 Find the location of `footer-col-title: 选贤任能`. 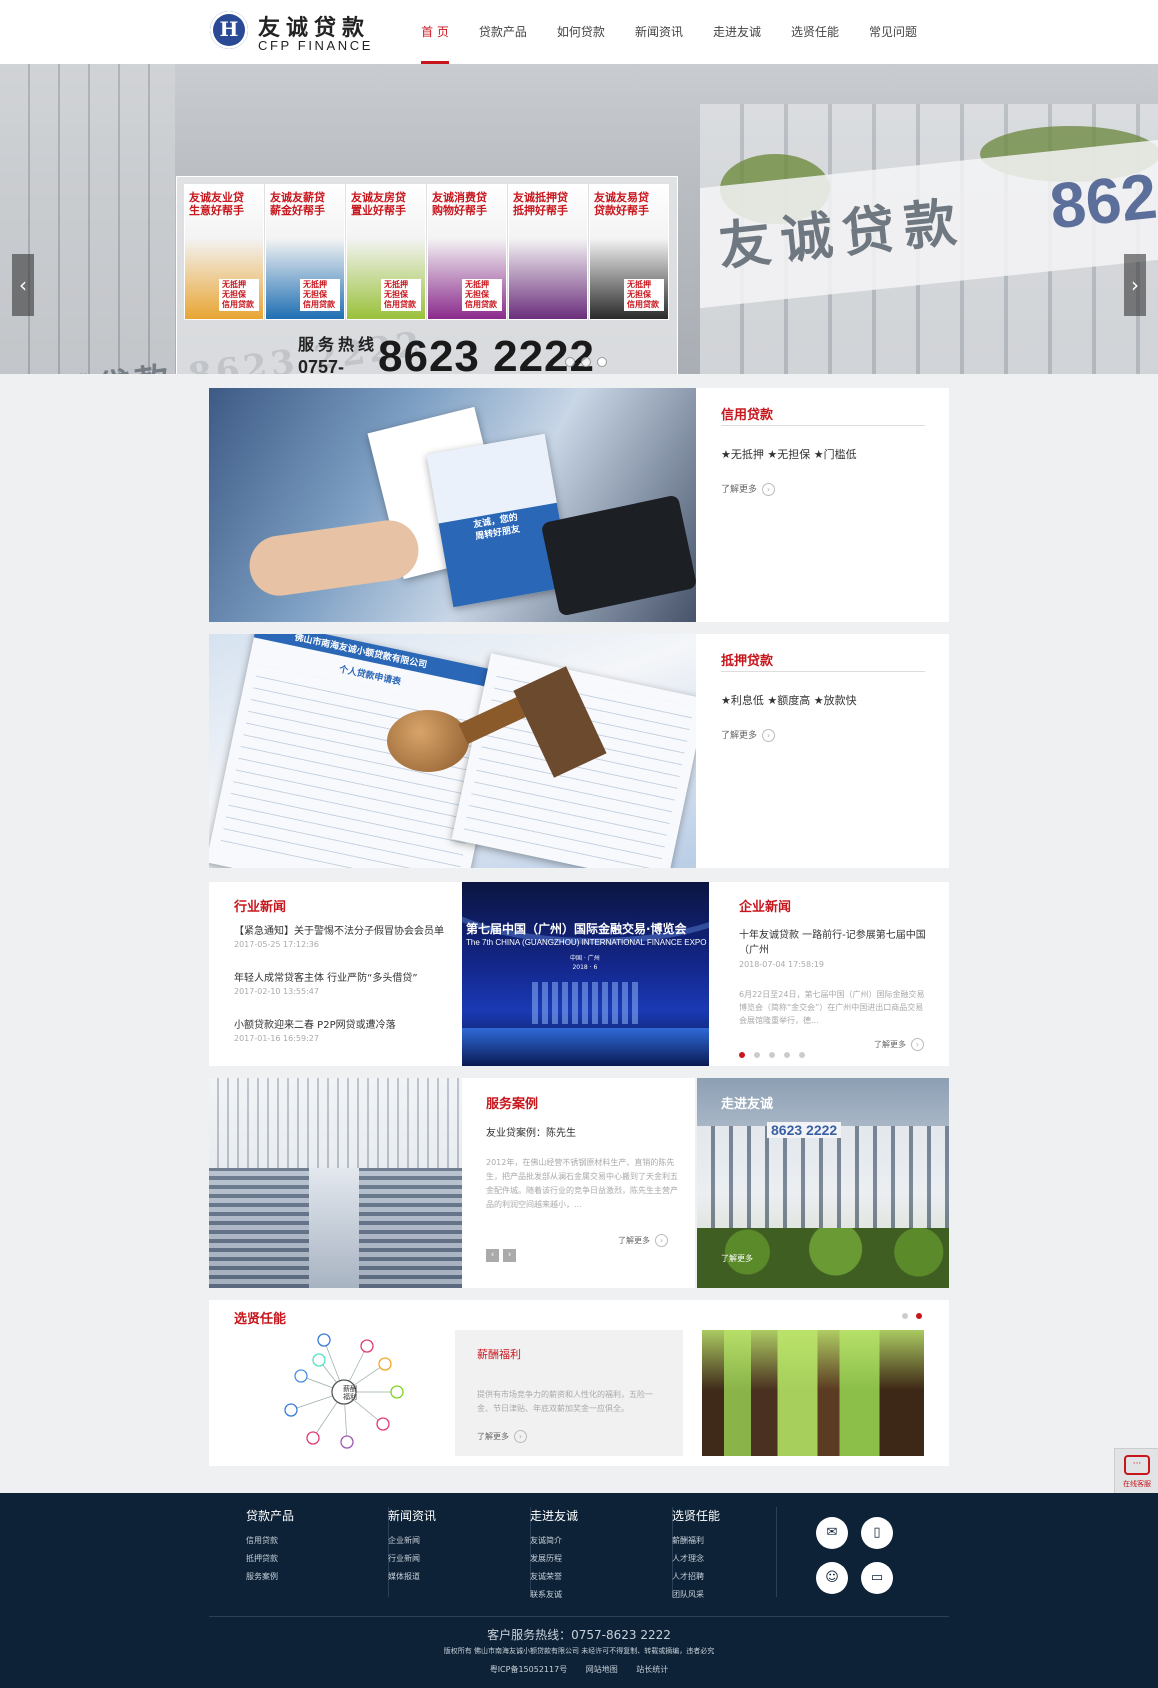

footer-col-title: 选贤任能 is located at coordinates (724, 1515).